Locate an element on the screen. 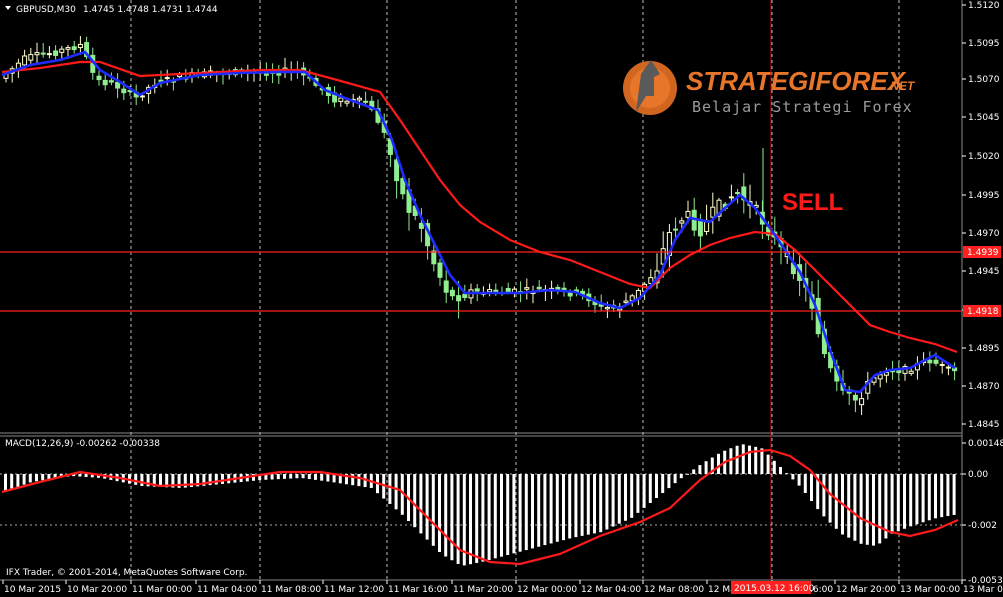 Image resolution: width=1003 pixels, height=597 pixels. symbol-timeframe: GBPUSD,M30 is located at coordinates (46, 10).